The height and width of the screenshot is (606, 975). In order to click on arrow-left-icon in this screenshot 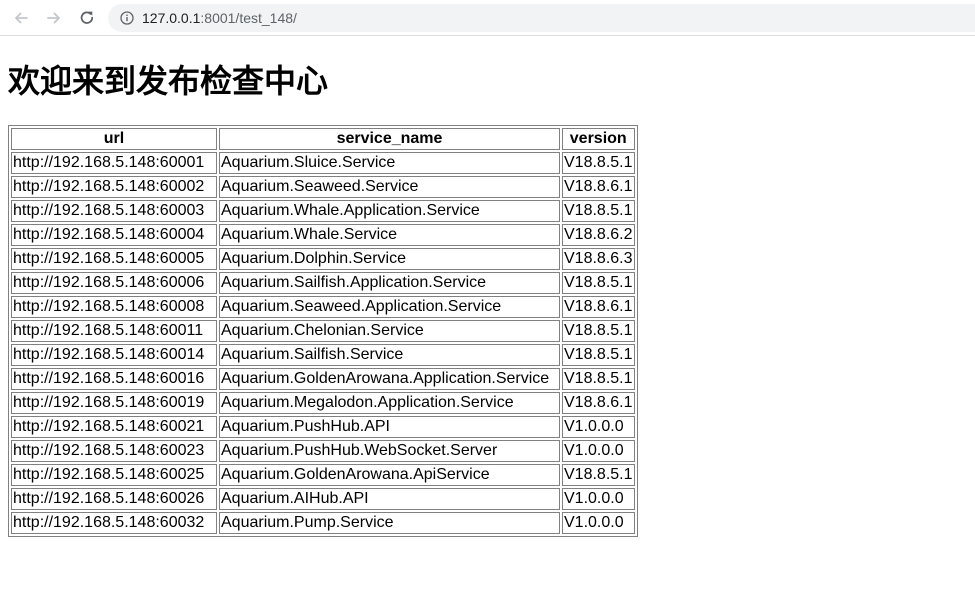, I will do `click(21, 18)`.